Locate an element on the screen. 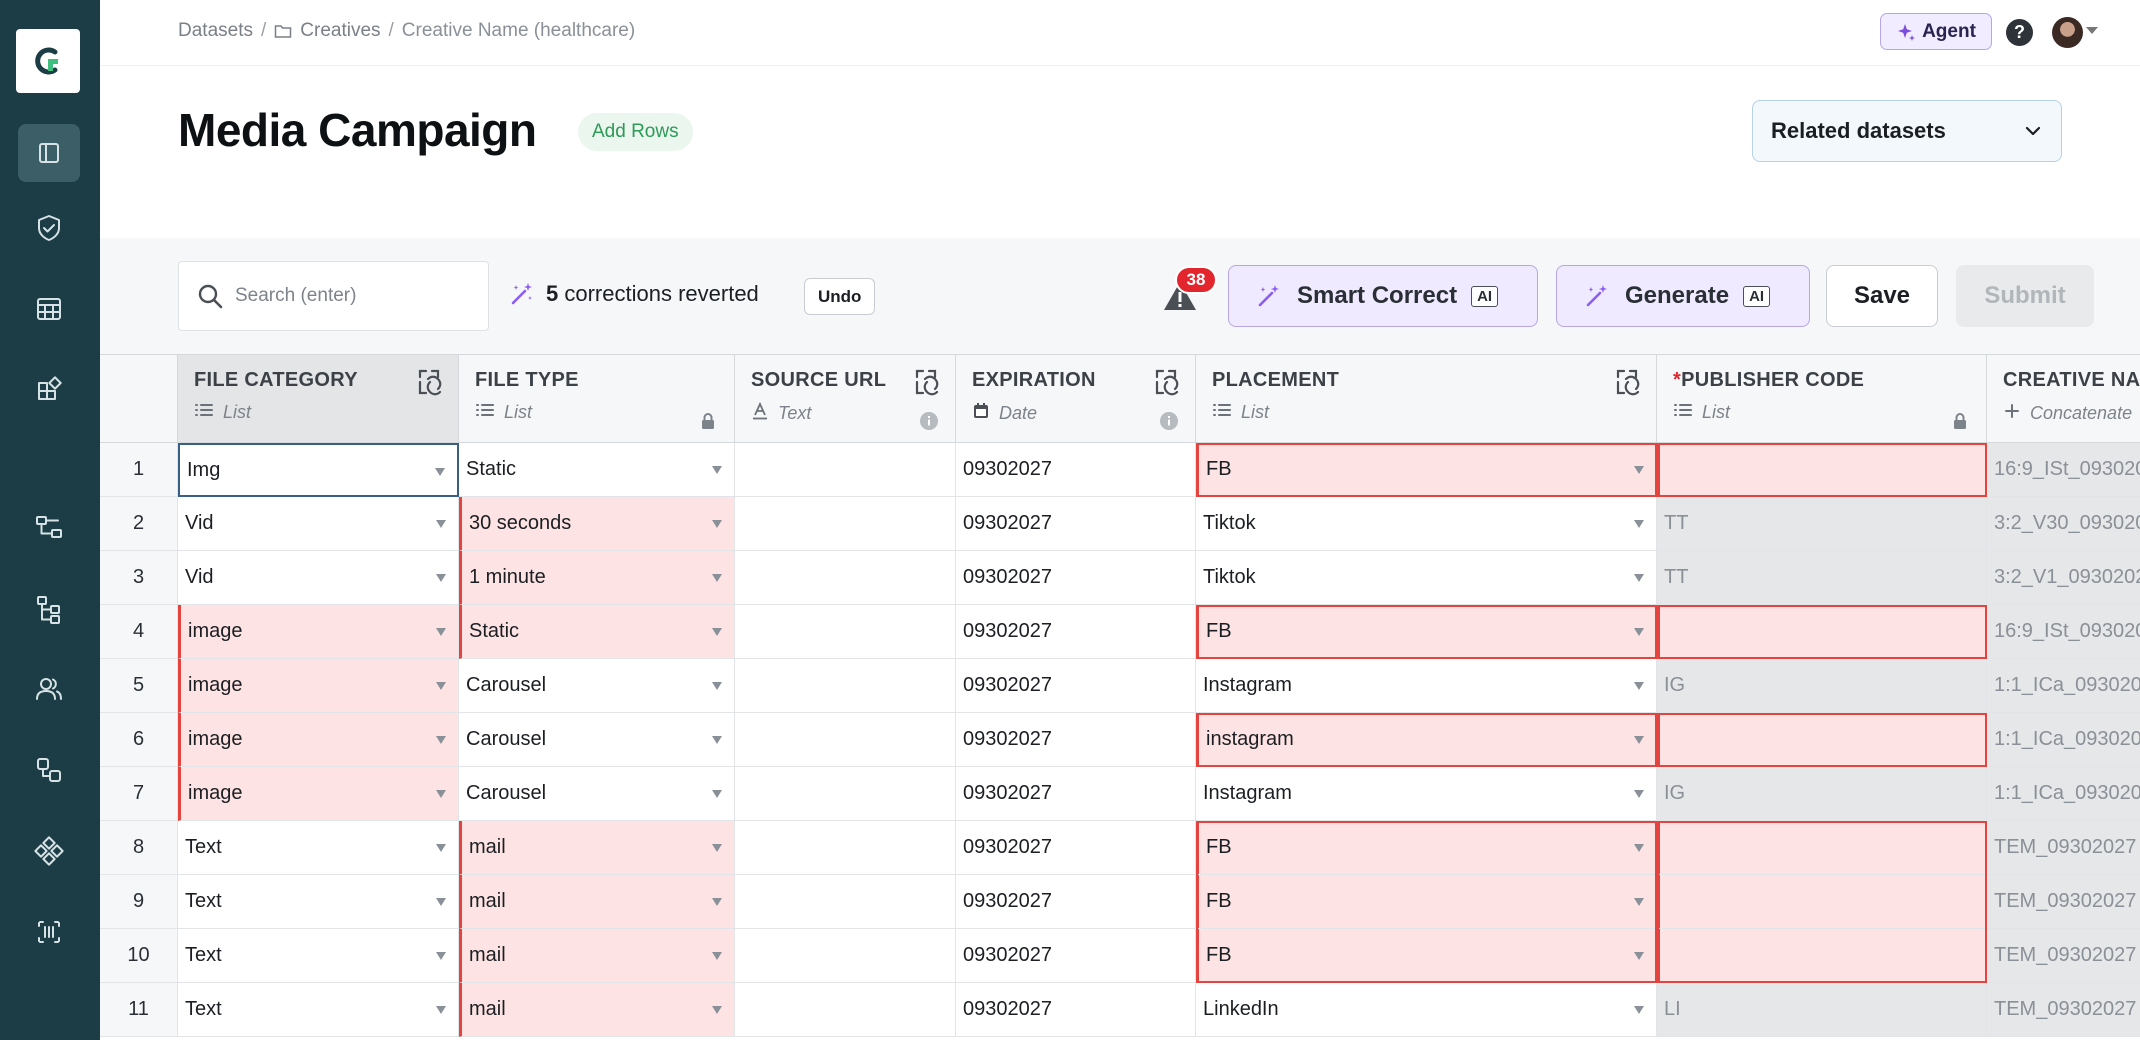  agent-button: Agent is located at coordinates (1936, 31).